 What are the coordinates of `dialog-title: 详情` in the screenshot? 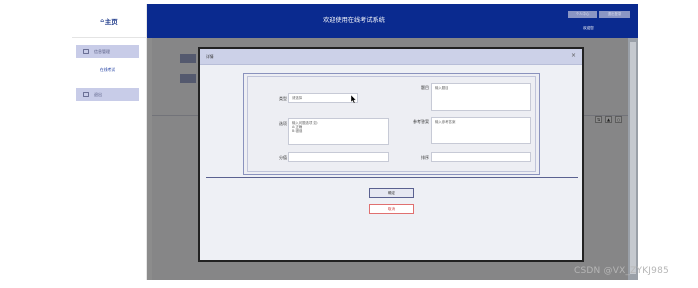 It's located at (210, 56).